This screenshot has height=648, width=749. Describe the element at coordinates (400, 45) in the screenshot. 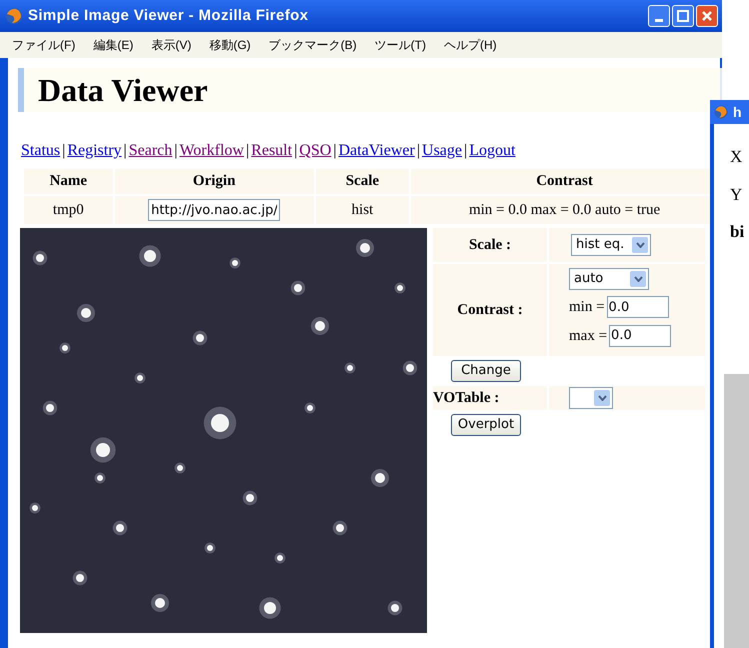

I see `menu-item: ツール(T)` at that location.